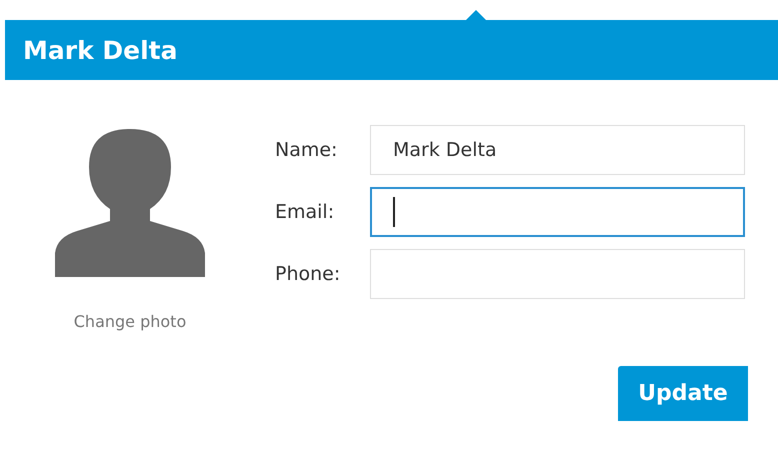 This screenshot has width=778, height=454. I want to click on header-title: Mark Delta, so click(100, 50).